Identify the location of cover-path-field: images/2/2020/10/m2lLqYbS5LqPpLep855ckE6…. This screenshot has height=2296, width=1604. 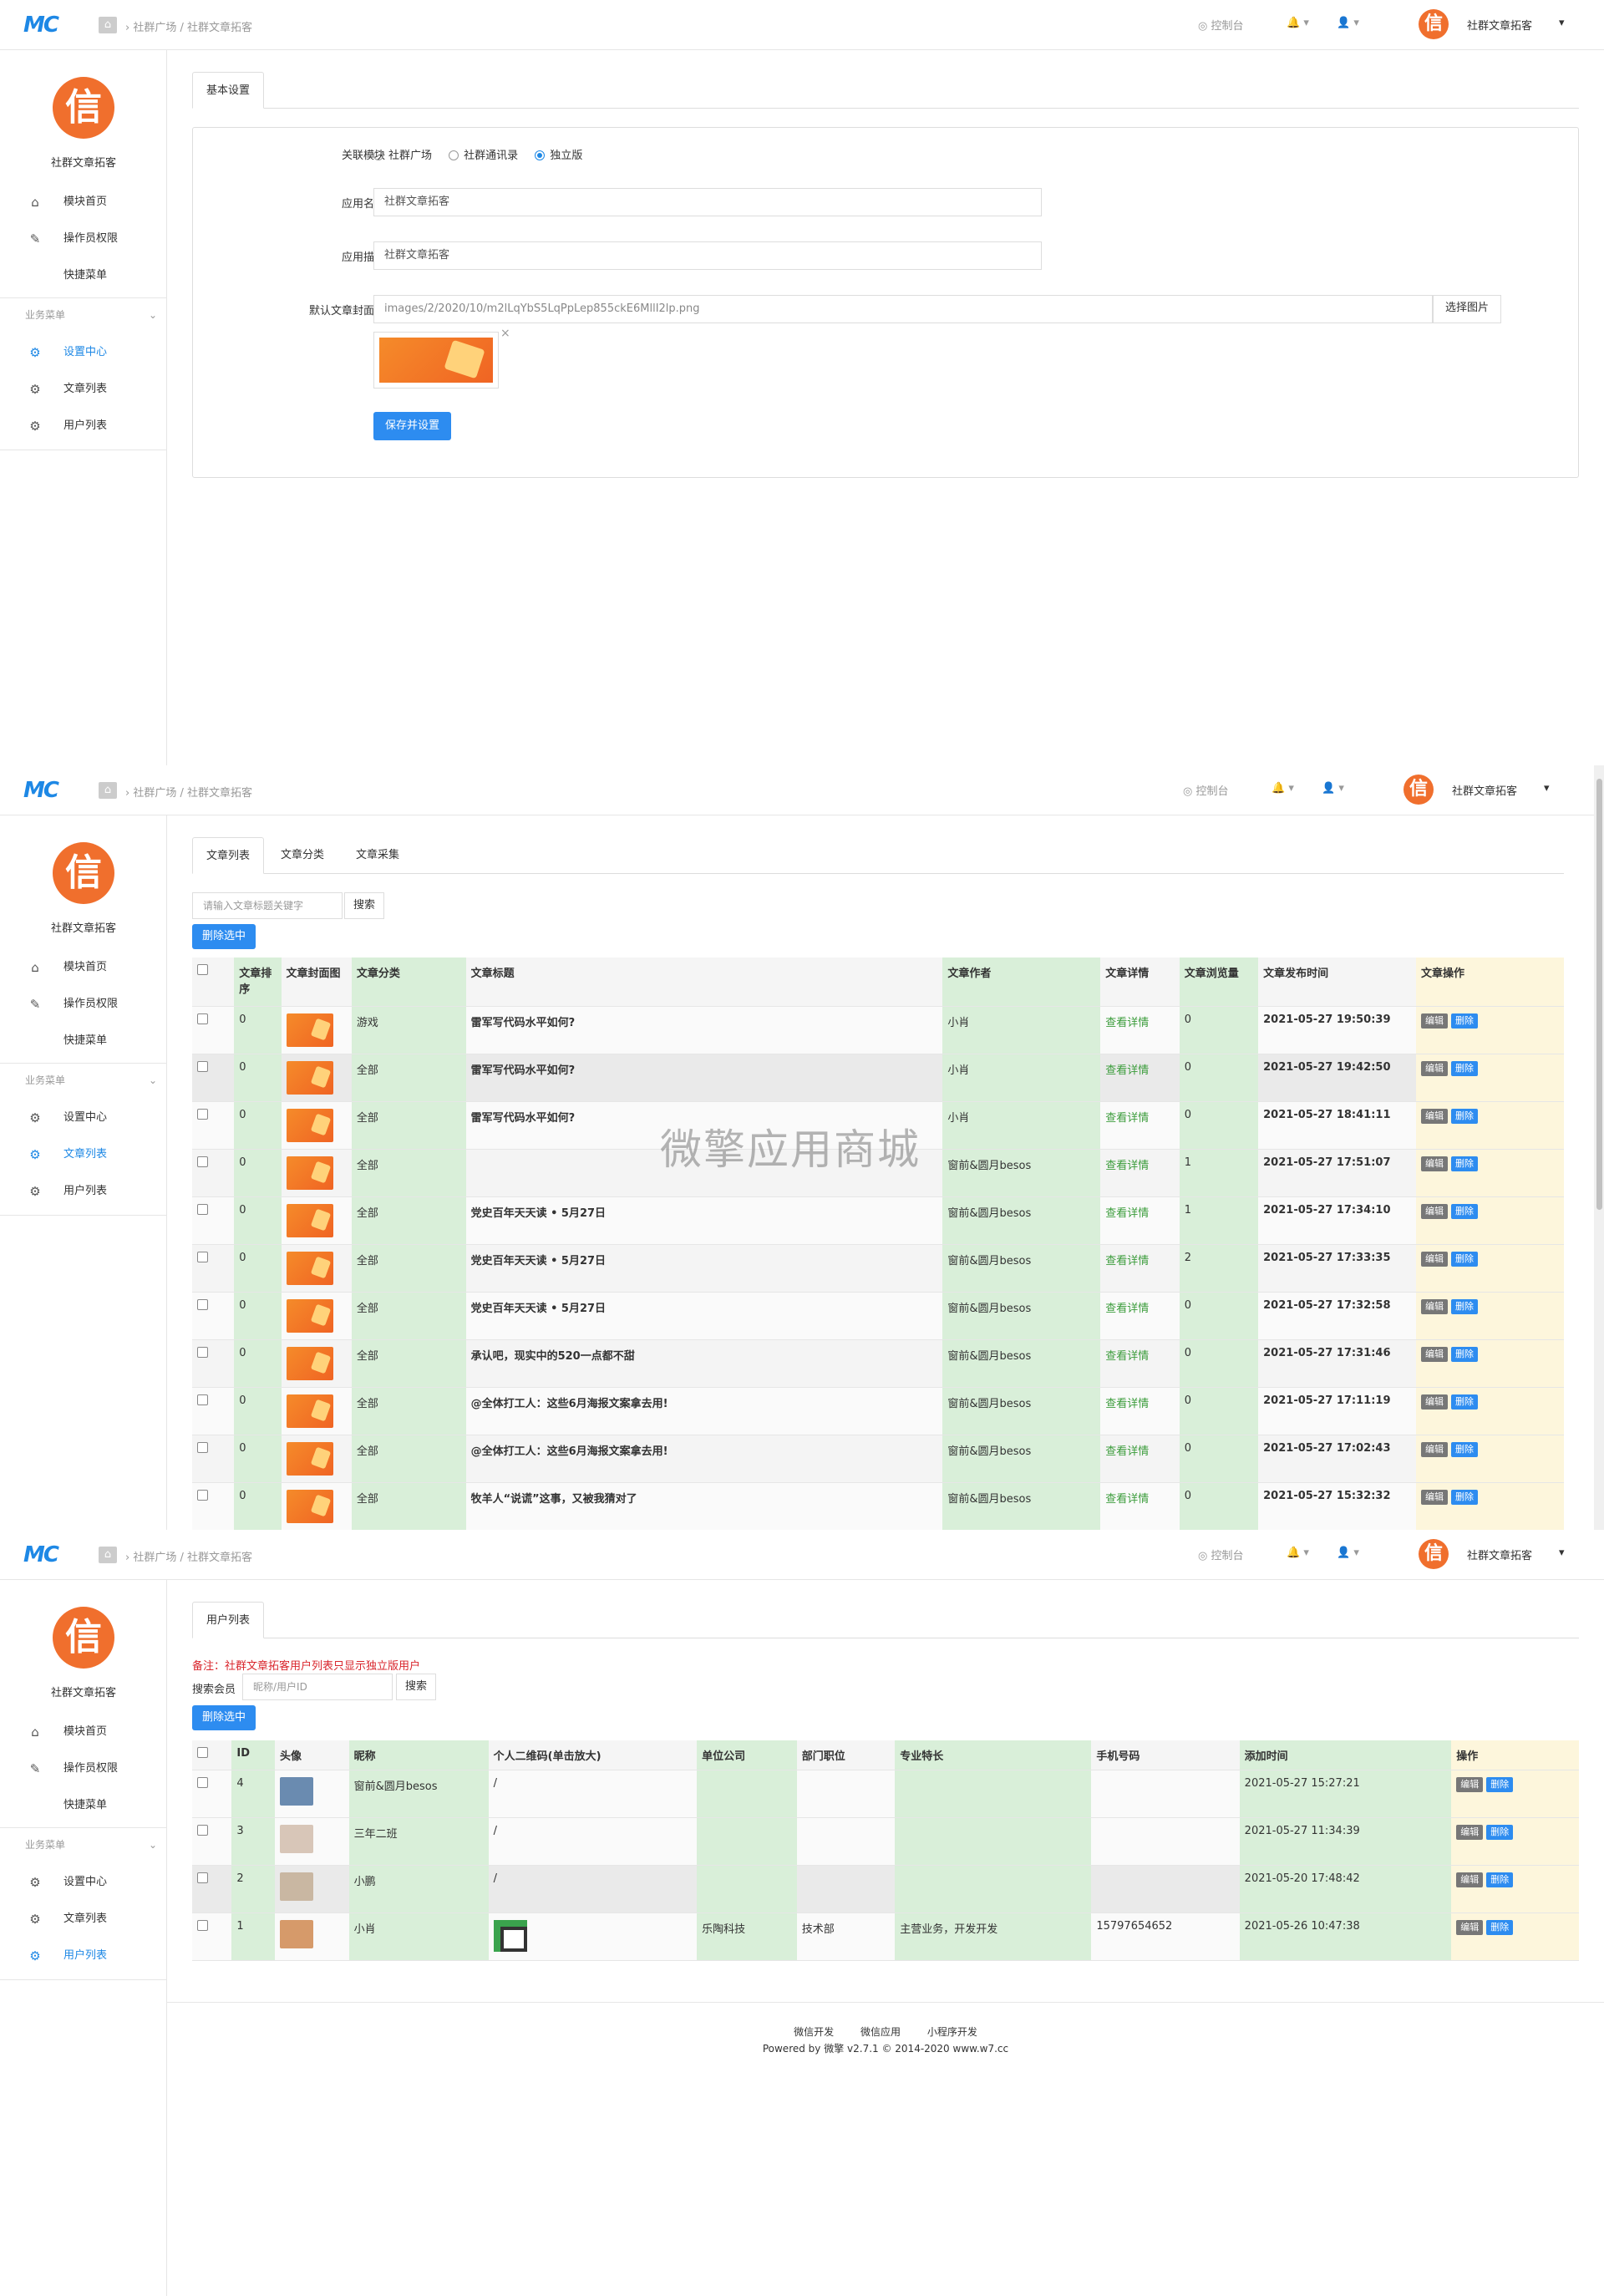
(903, 309).